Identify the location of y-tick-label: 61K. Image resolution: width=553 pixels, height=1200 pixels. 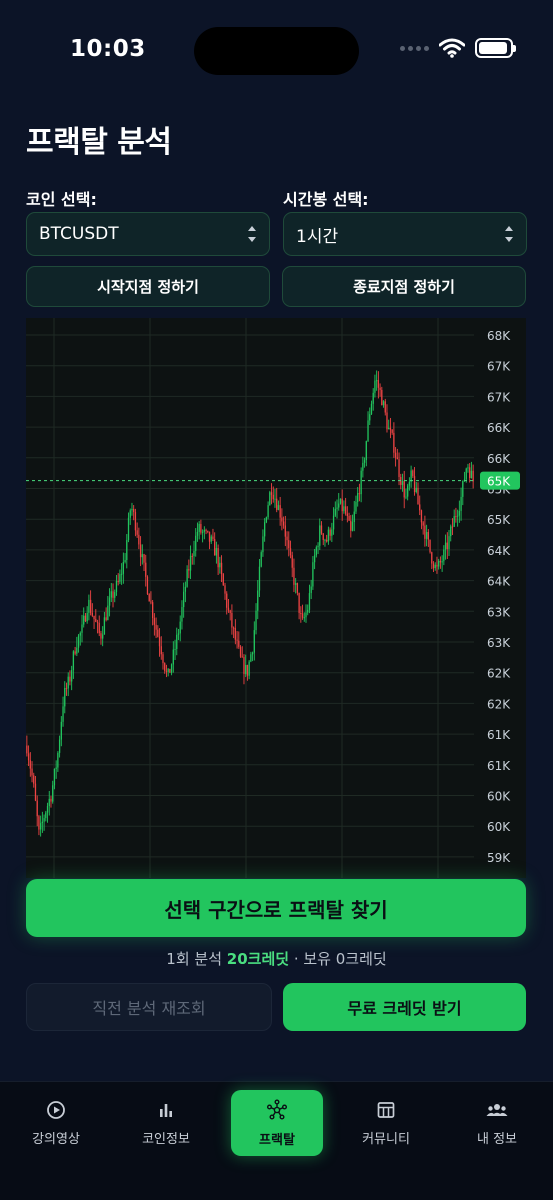
(499, 735).